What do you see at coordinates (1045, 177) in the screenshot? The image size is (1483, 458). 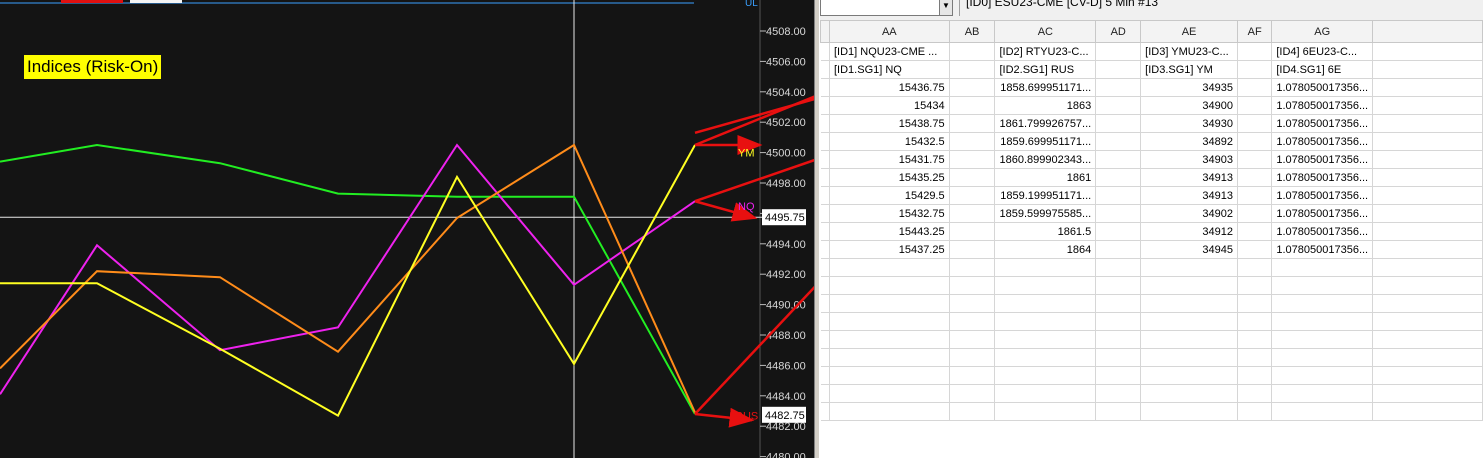 I see `table-cell: 1861` at bounding box center [1045, 177].